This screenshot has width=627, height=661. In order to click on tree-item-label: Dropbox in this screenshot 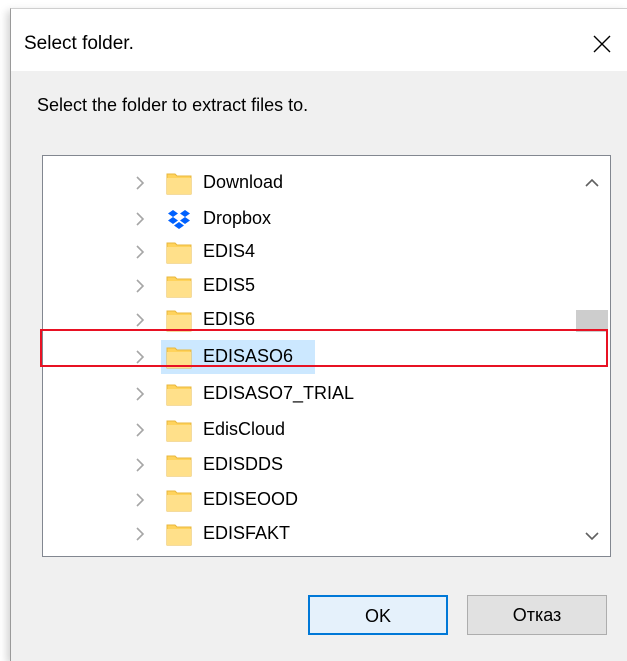, I will do `click(237, 218)`.